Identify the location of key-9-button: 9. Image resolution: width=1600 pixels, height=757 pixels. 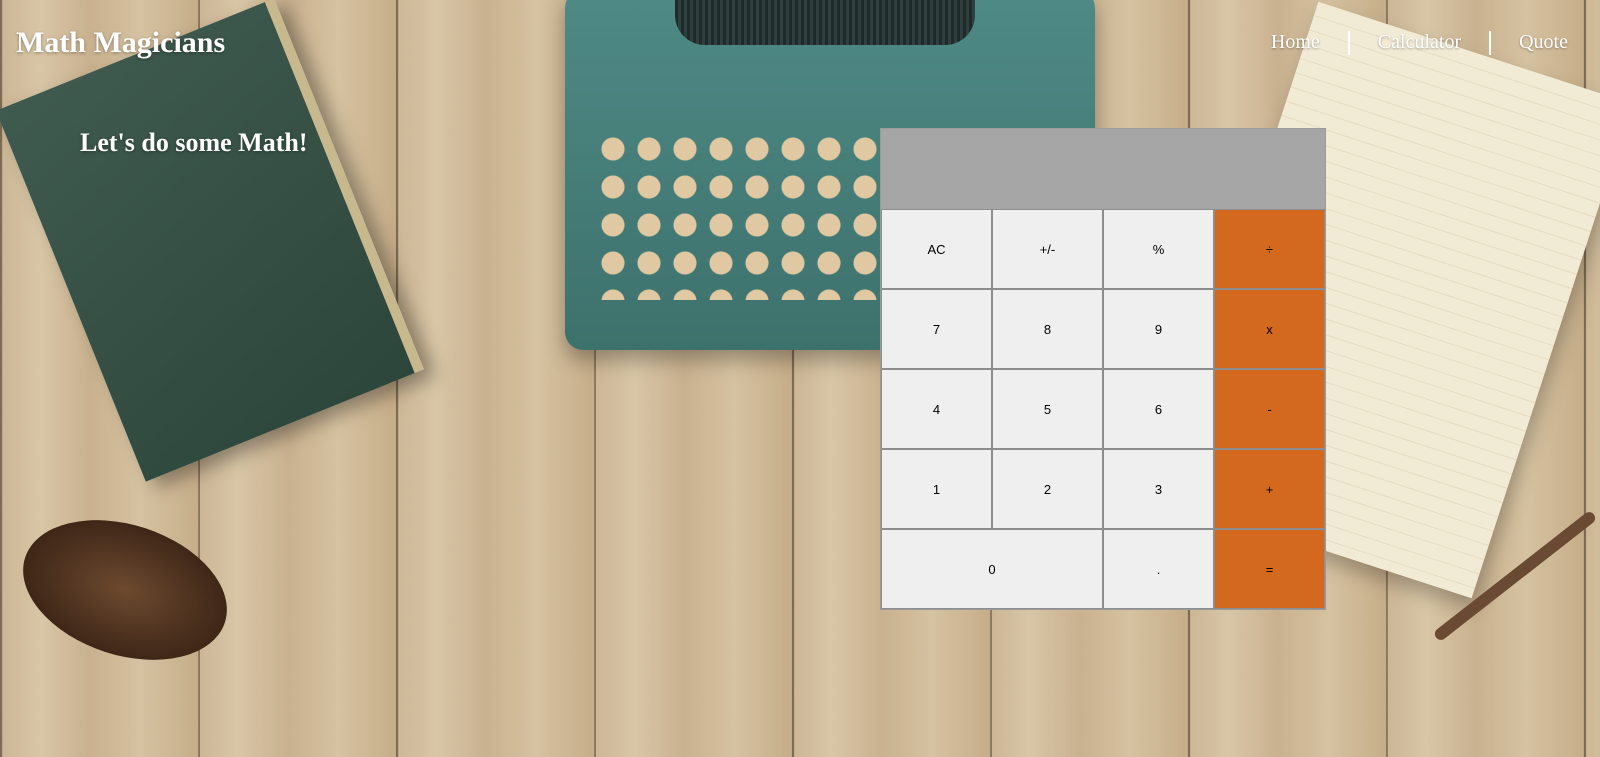
(1158, 329).